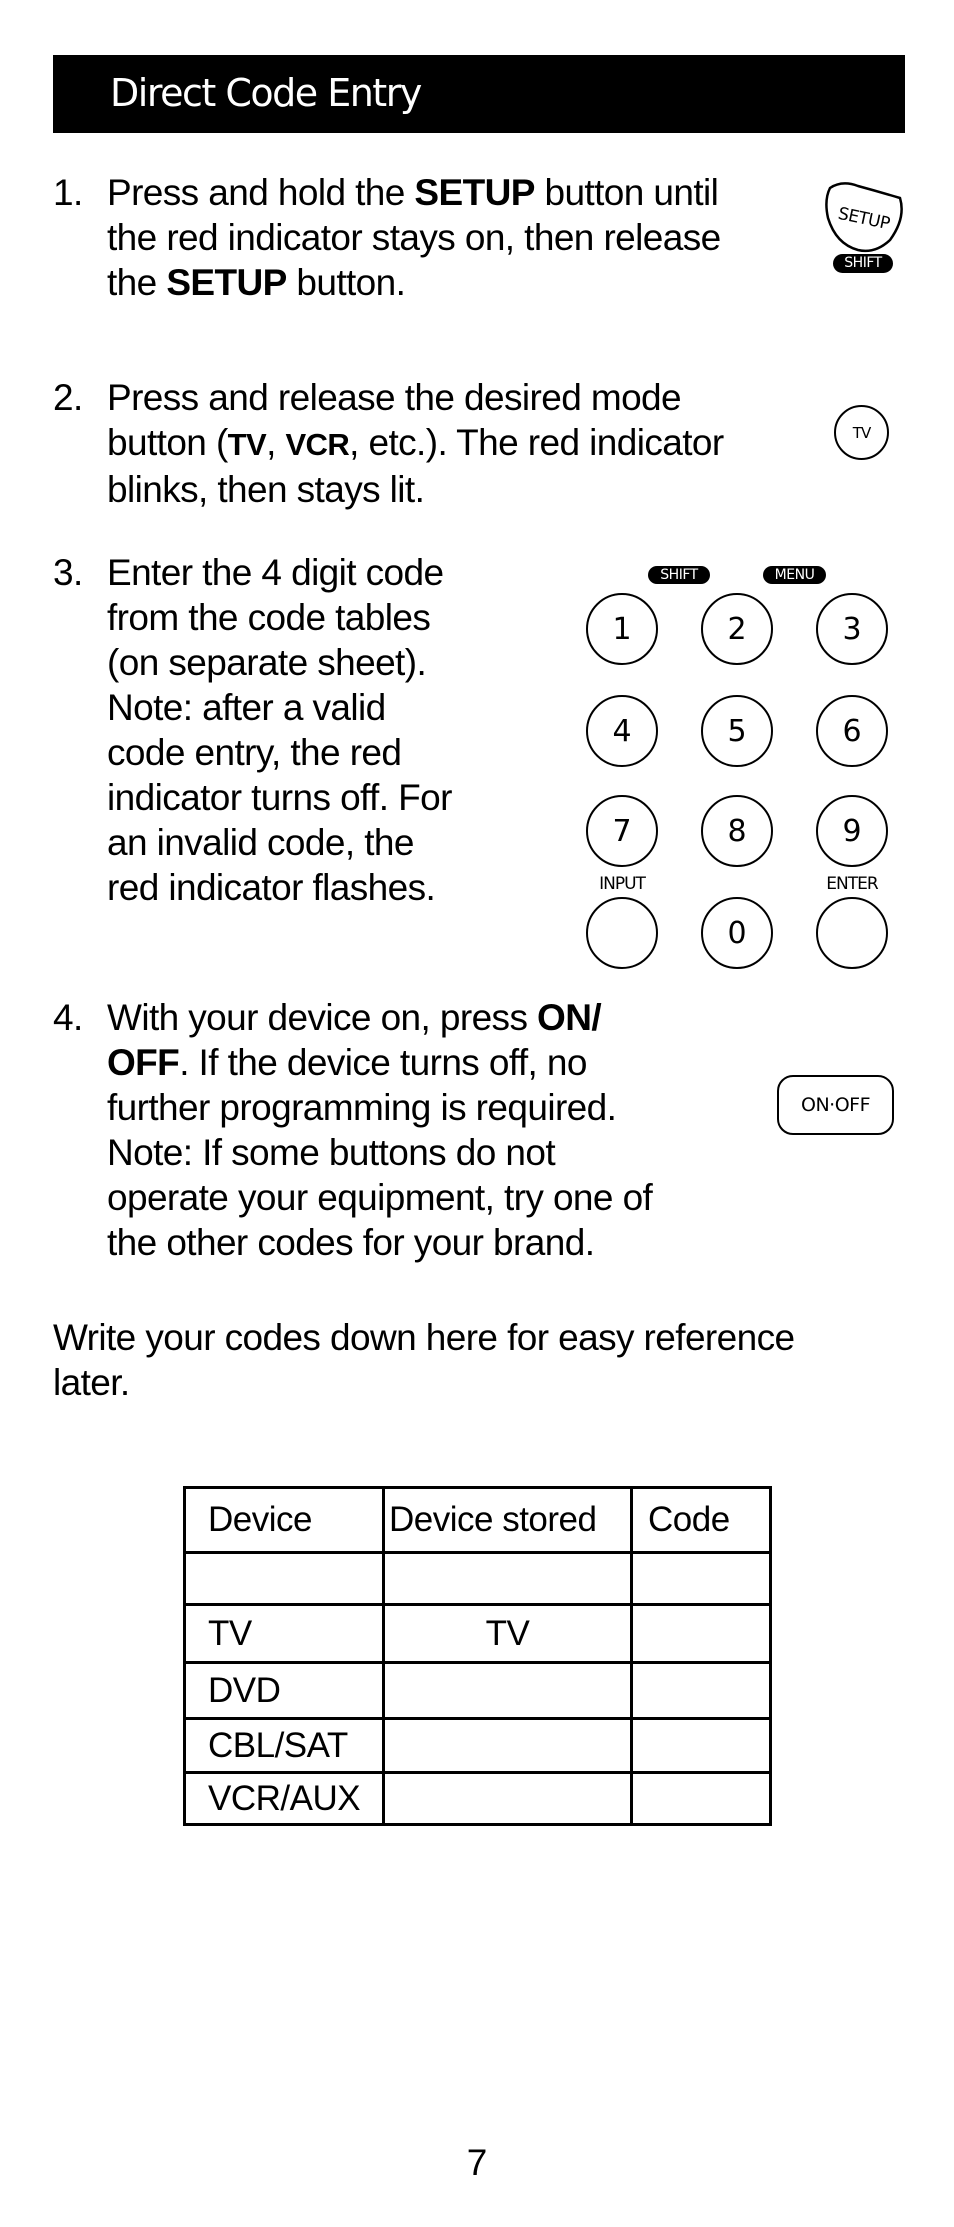  I want to click on cell-device-stored: TV, so click(507, 1633).